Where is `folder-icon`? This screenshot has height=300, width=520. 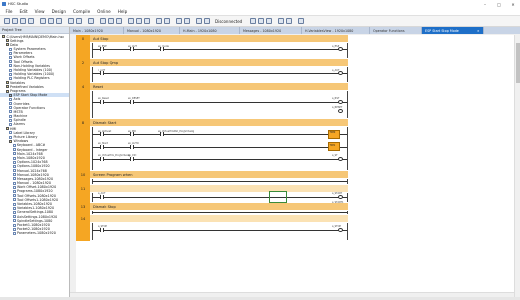
folder-icon is located at coordinates (7, 41).